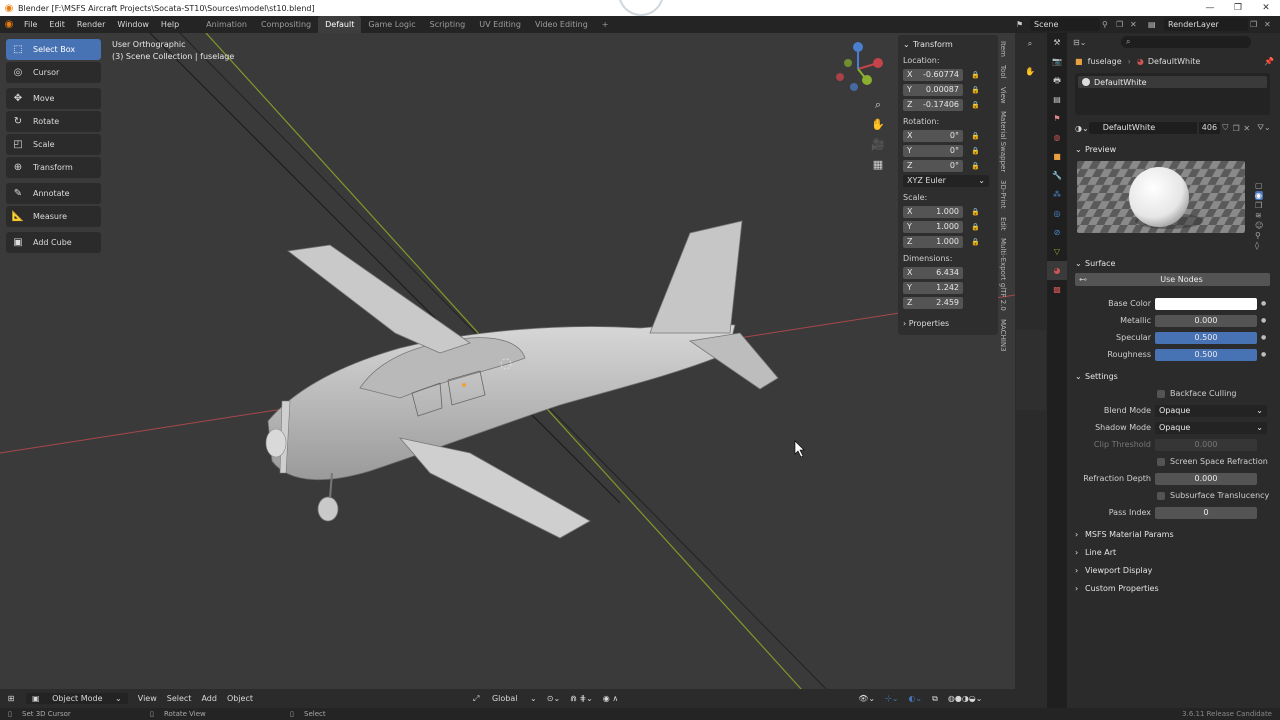 The width and height of the screenshot is (1280, 720). I want to click on tool-move: ✥ Move, so click(53, 98).